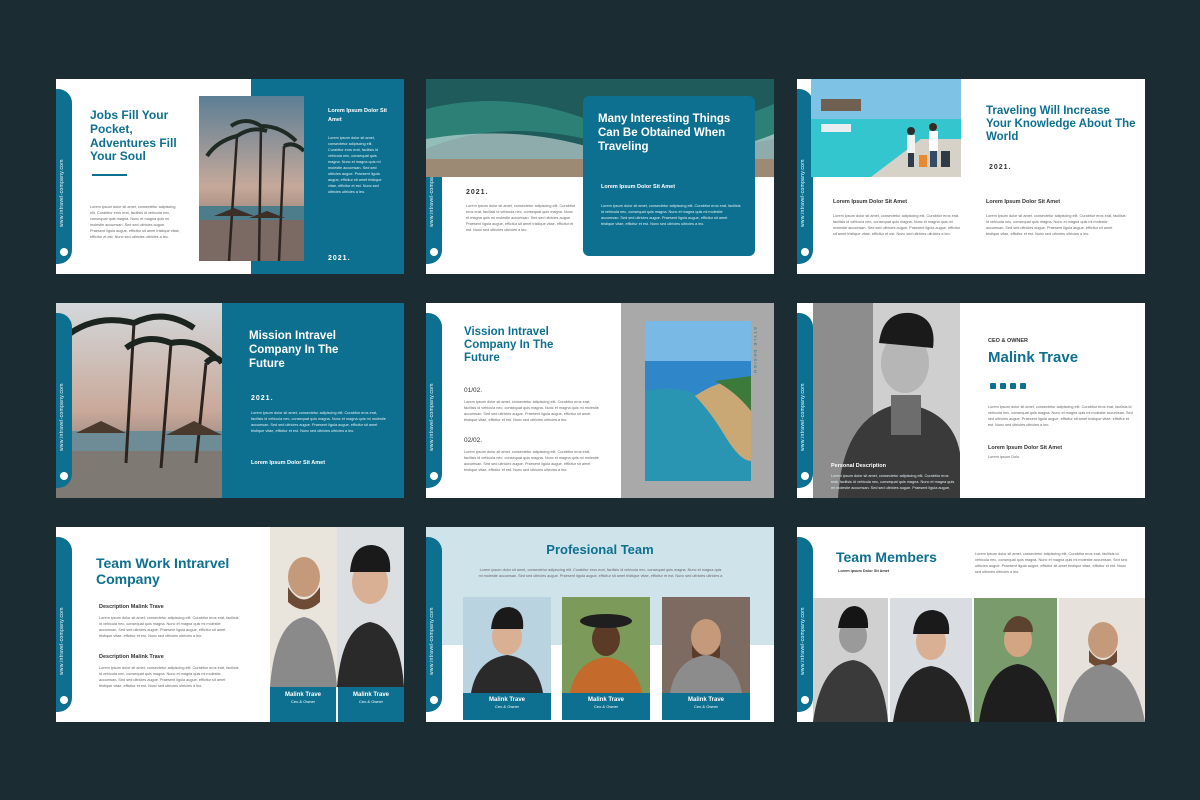  I want to click on twitter-icon, so click(1003, 386).